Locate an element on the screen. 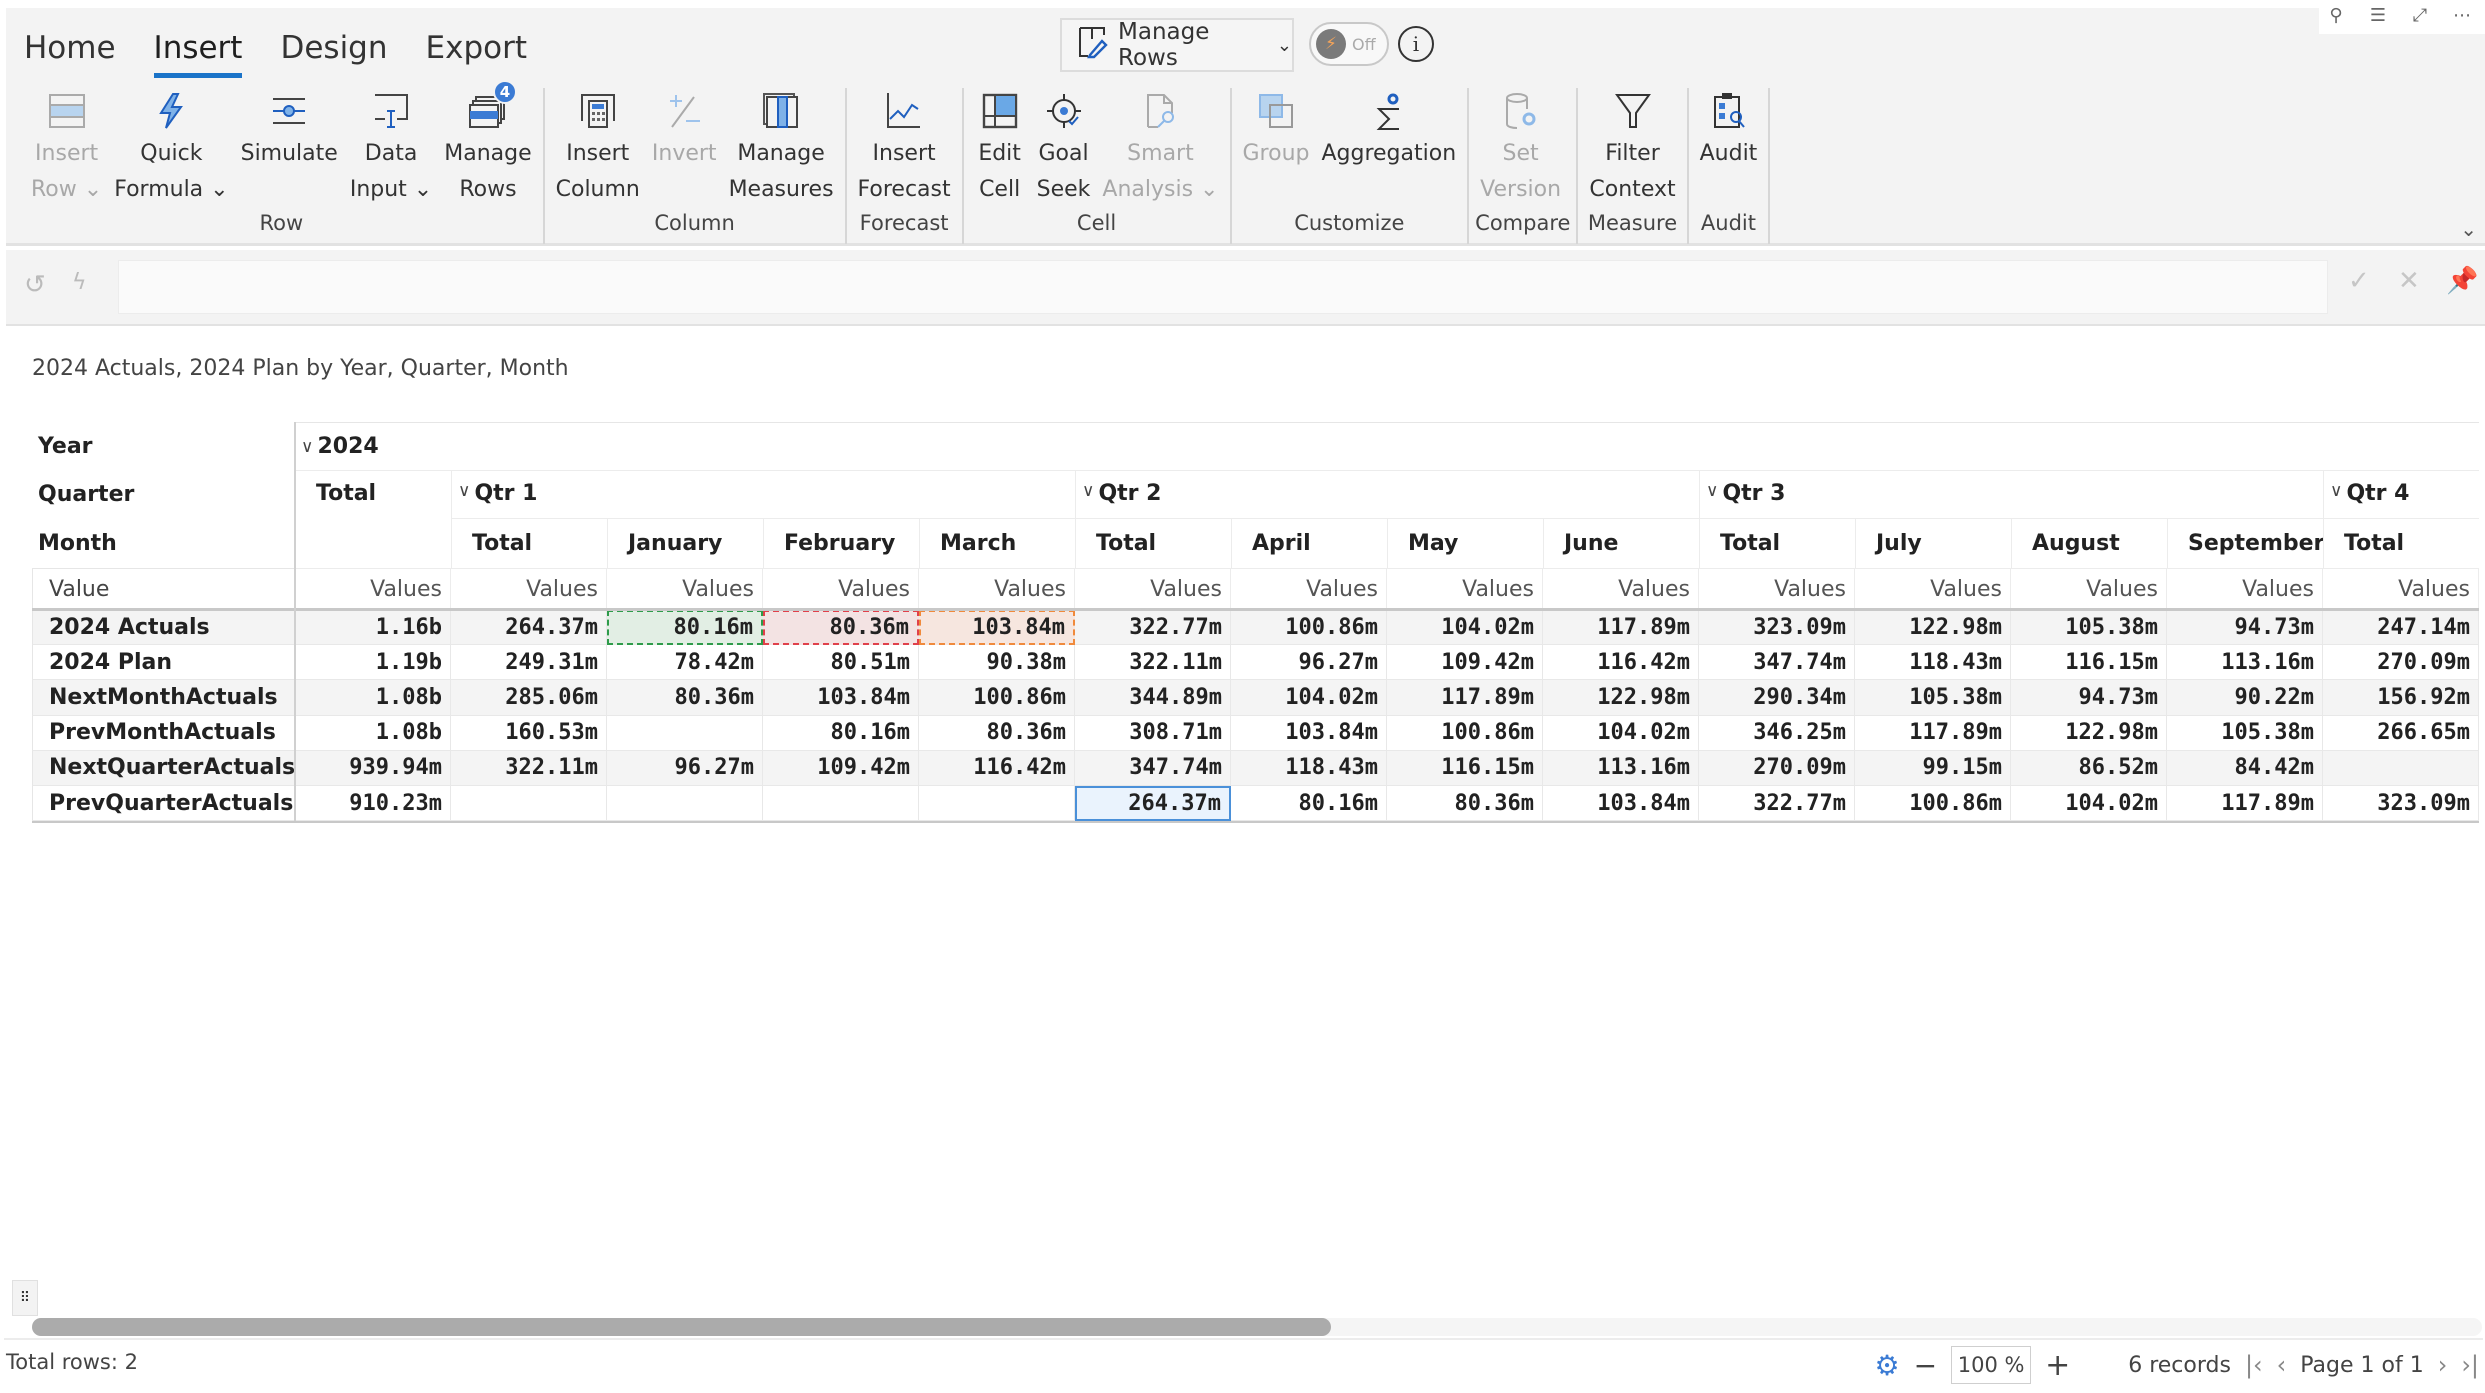 This screenshot has width=2485, height=1393. drag-handle-icon: ⠿ is located at coordinates (25, 1298).